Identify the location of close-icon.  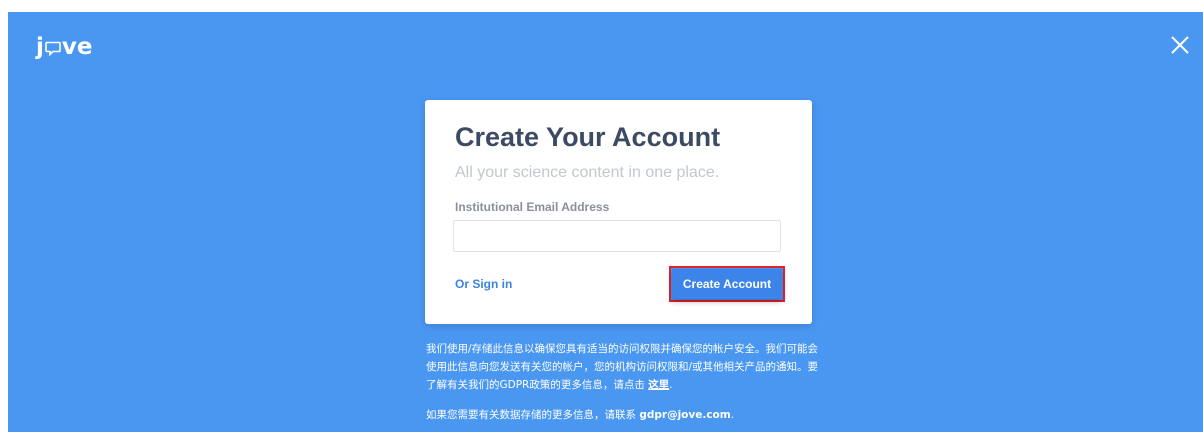
(1180, 45).